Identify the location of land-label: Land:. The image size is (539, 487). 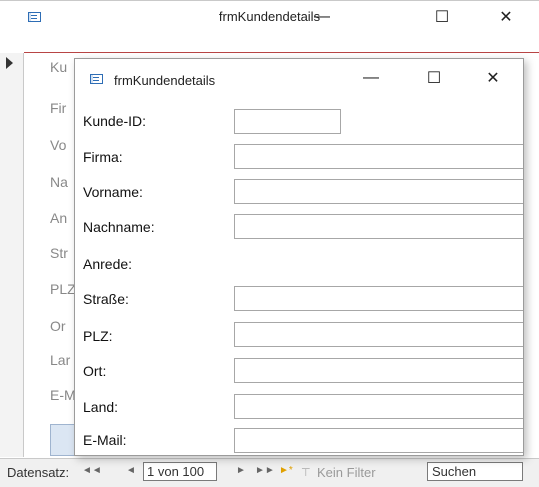
(101, 407).